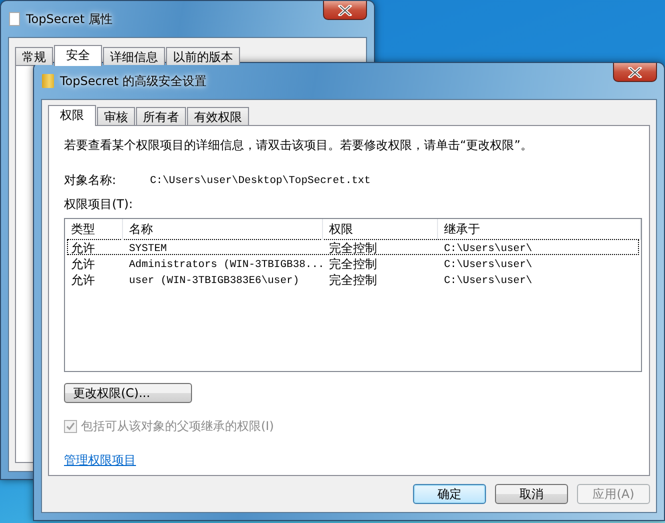 This screenshot has width=665, height=523. I want to click on window-title: TopSecret 属性, so click(69, 19).